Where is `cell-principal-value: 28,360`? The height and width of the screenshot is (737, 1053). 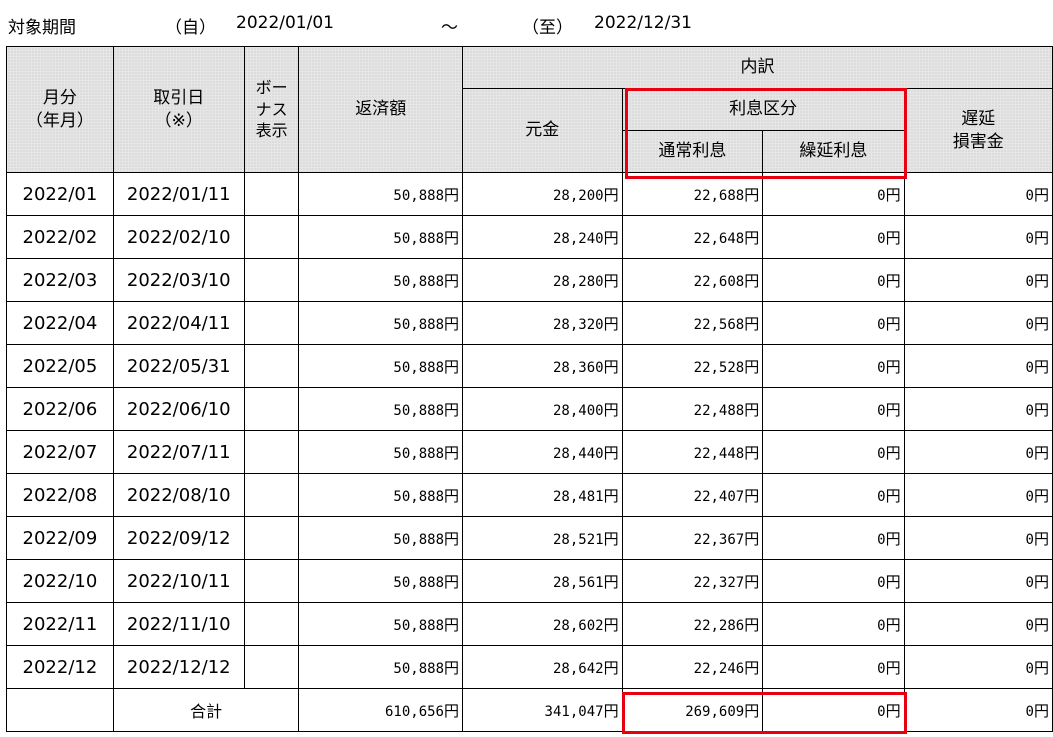 cell-principal-value: 28,360 is located at coordinates (578, 367).